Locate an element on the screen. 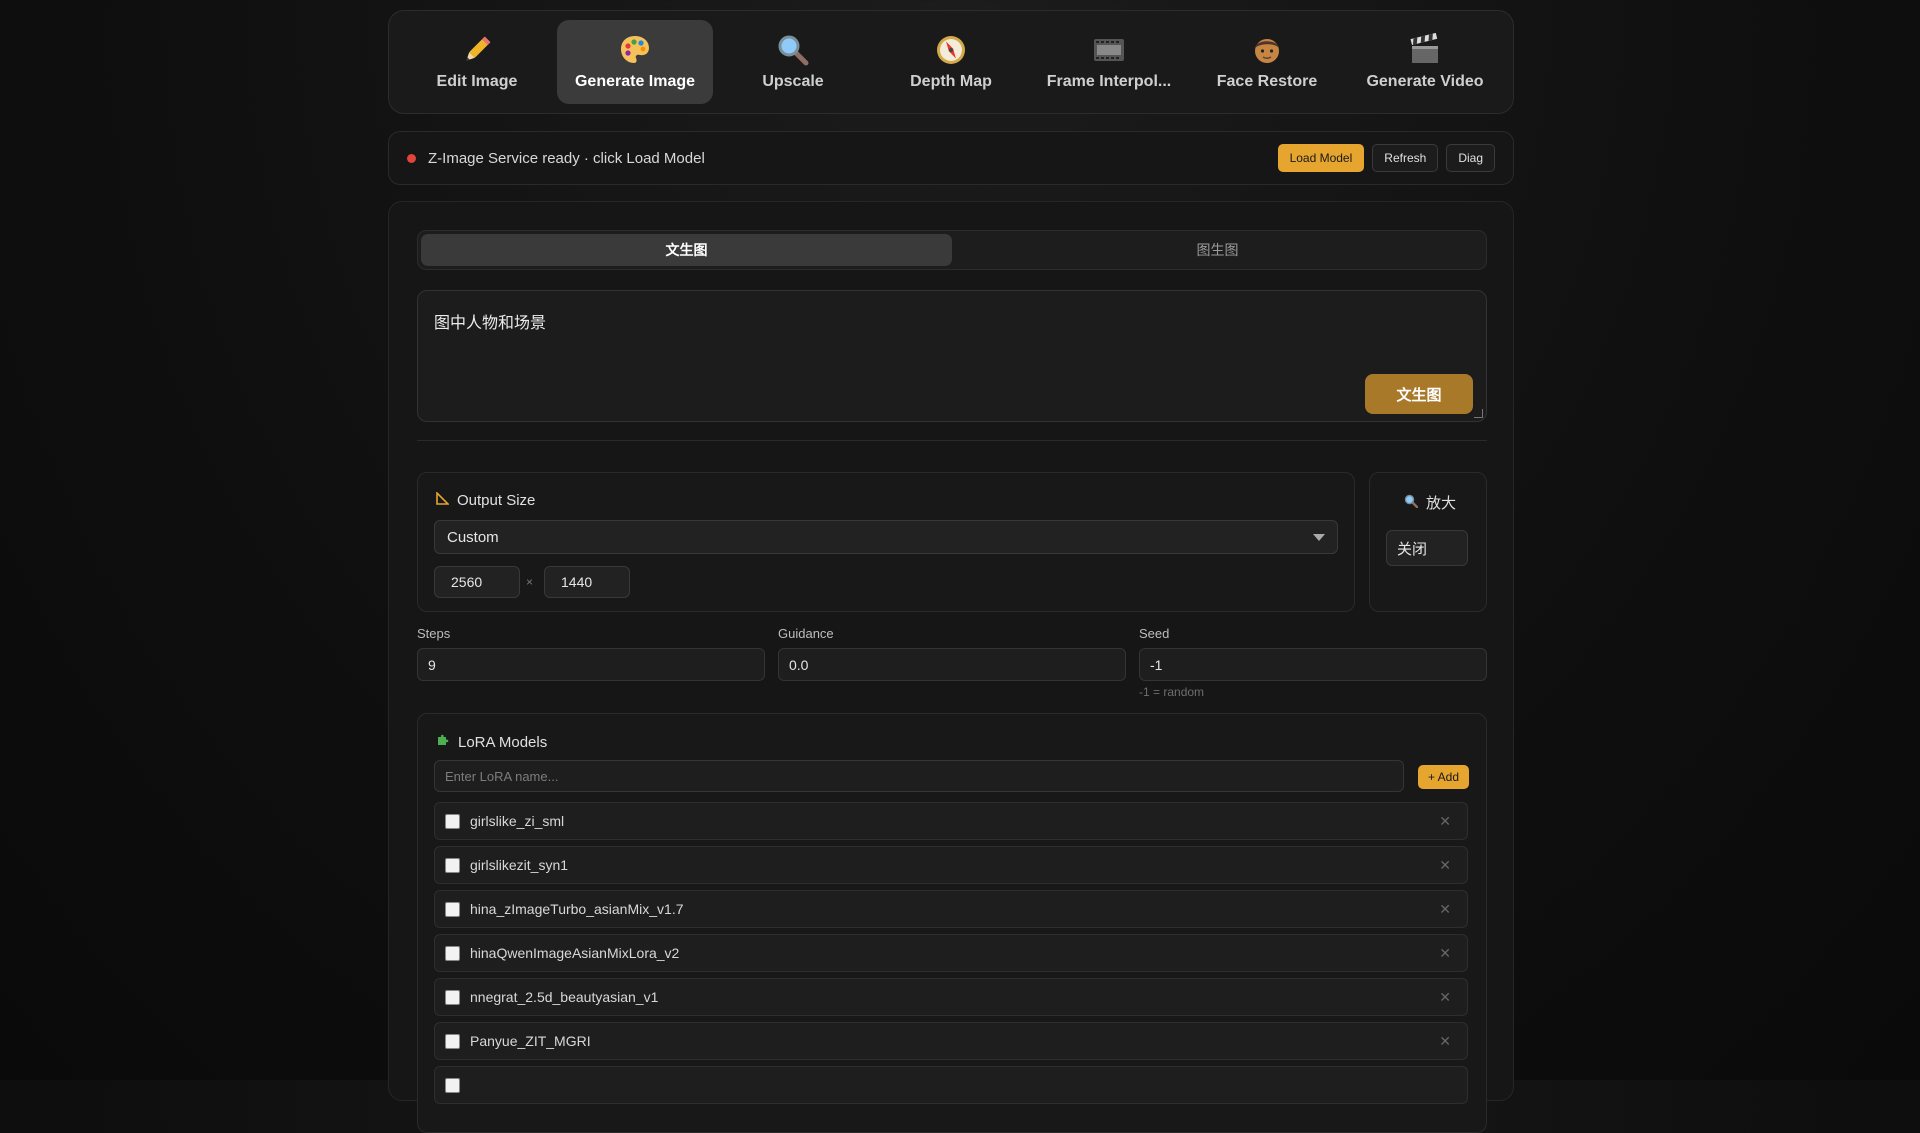 The width and height of the screenshot is (1920, 1133). seed-input: -1 is located at coordinates (1313, 664).